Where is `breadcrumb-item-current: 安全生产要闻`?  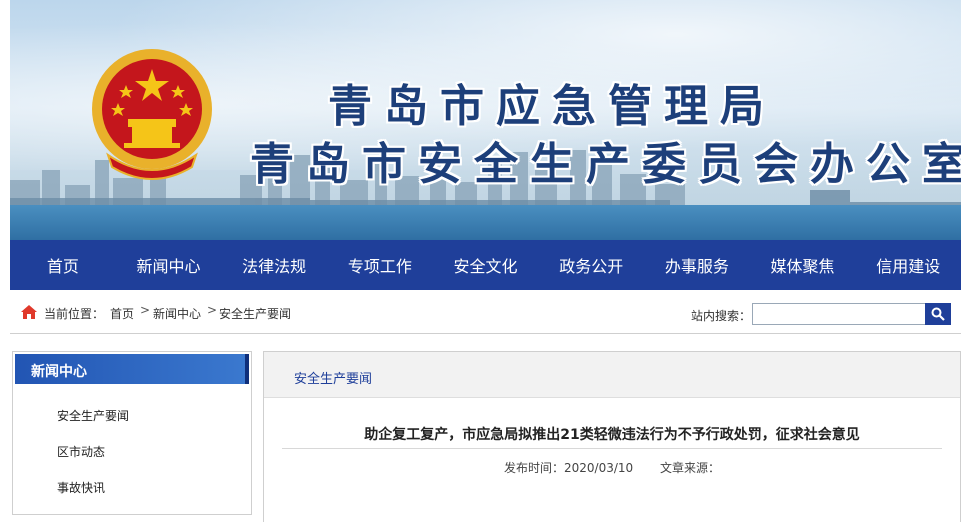
breadcrumb-item-current: 安全生产要闻 is located at coordinates (255, 313).